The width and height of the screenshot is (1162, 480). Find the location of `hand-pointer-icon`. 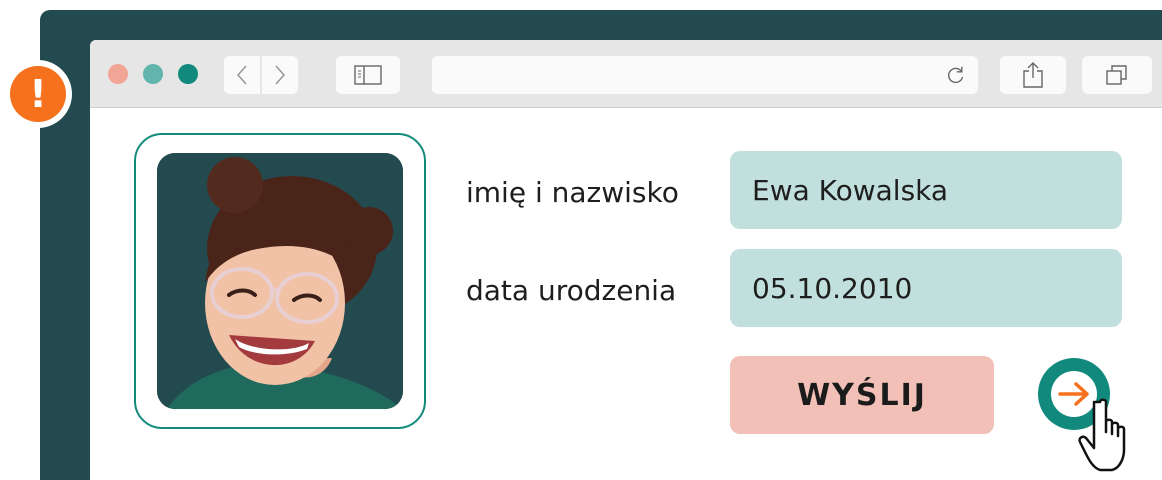

hand-pointer-icon is located at coordinates (1102, 435).